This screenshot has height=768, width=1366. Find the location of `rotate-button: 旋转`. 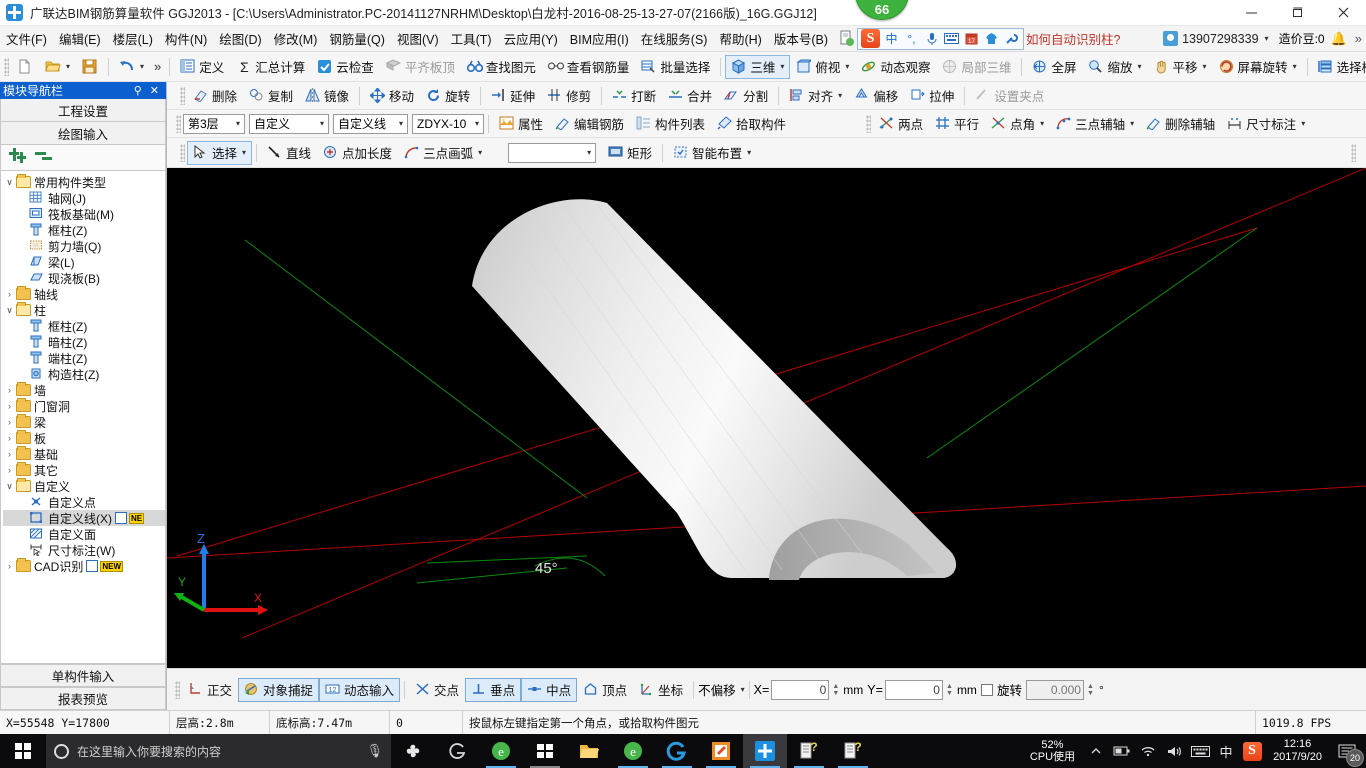

rotate-button: 旋转 is located at coordinates (448, 96).